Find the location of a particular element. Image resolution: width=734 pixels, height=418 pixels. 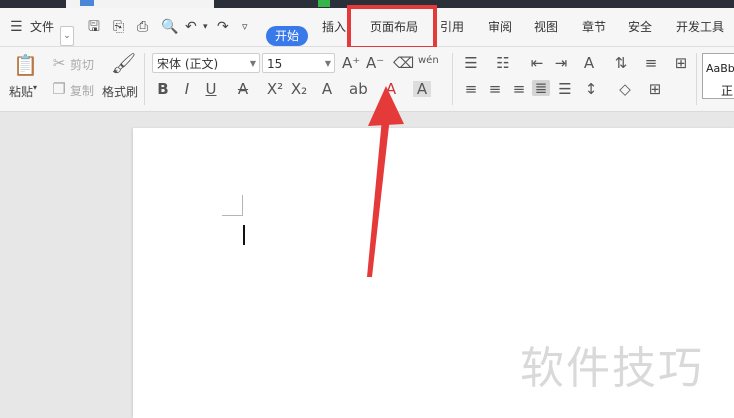

arrow-shaft is located at coordinates (379, 192).